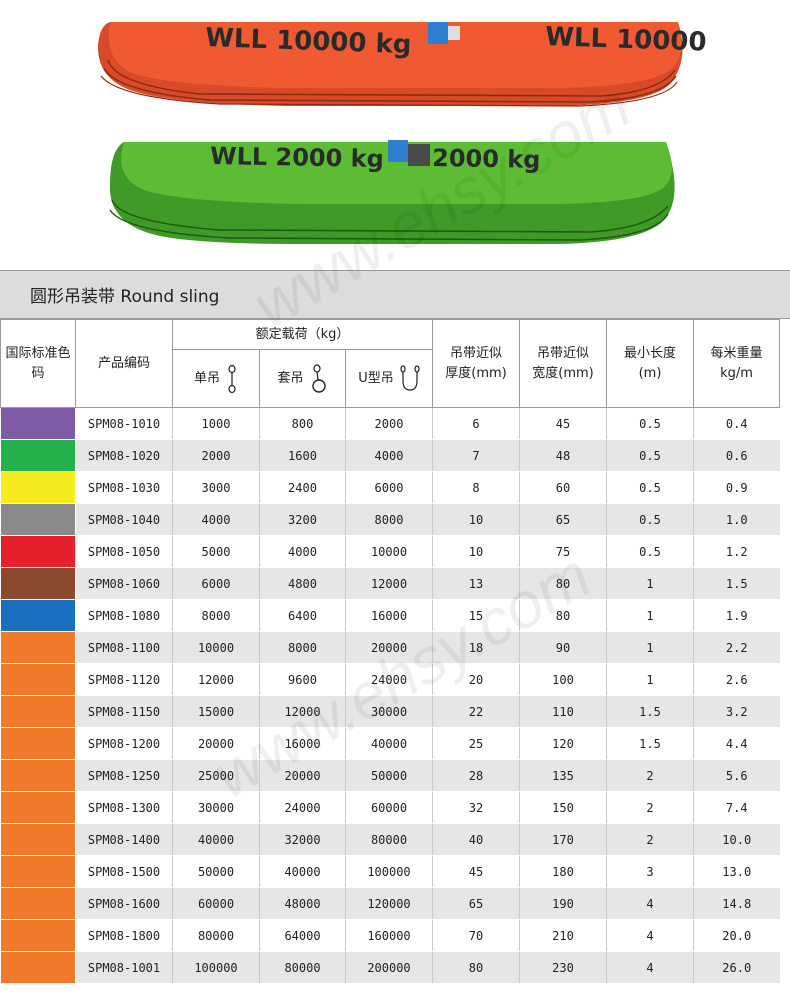  Describe the element at coordinates (476, 903) in the screenshot. I see `thickness-cell: 65` at that location.